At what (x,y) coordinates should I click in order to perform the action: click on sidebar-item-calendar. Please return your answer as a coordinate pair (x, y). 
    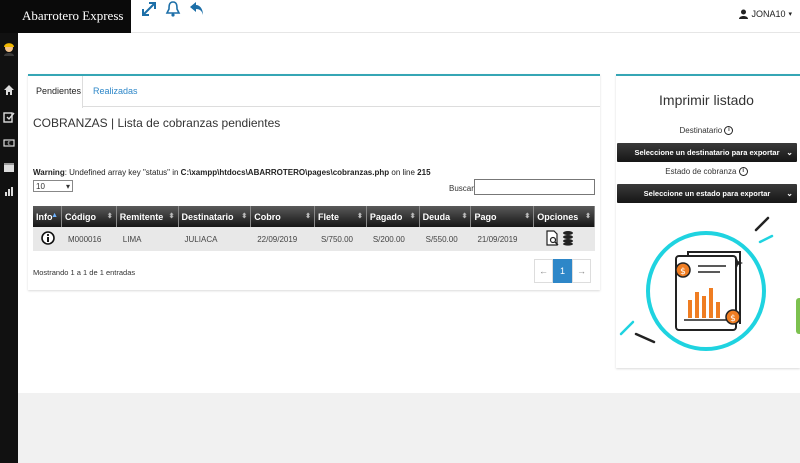
    Looking at the image, I should click on (9, 167).